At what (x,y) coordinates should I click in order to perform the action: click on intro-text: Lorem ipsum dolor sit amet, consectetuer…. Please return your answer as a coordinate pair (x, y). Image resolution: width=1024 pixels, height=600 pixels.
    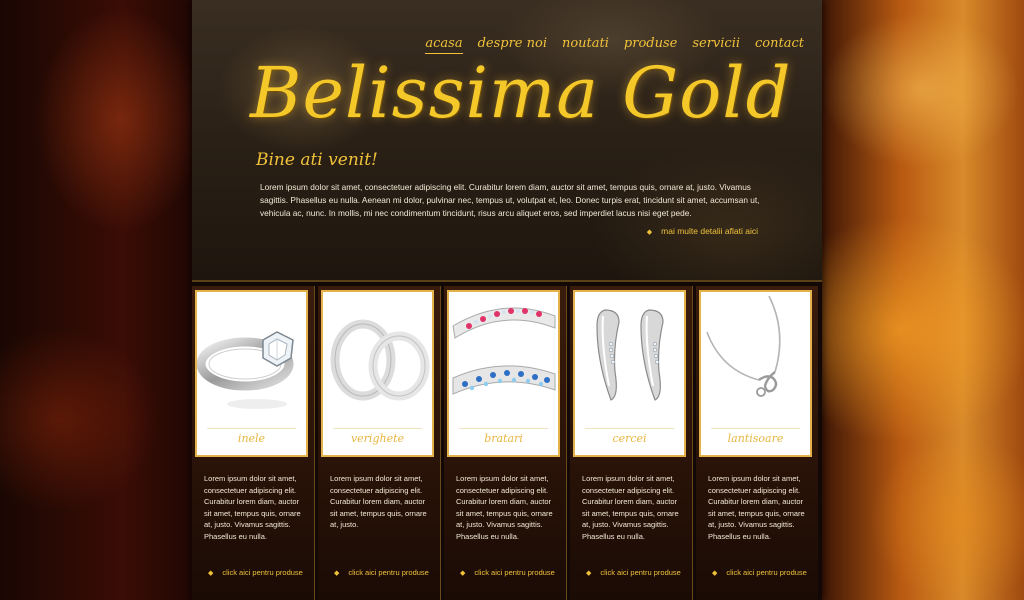
    Looking at the image, I should click on (510, 200).